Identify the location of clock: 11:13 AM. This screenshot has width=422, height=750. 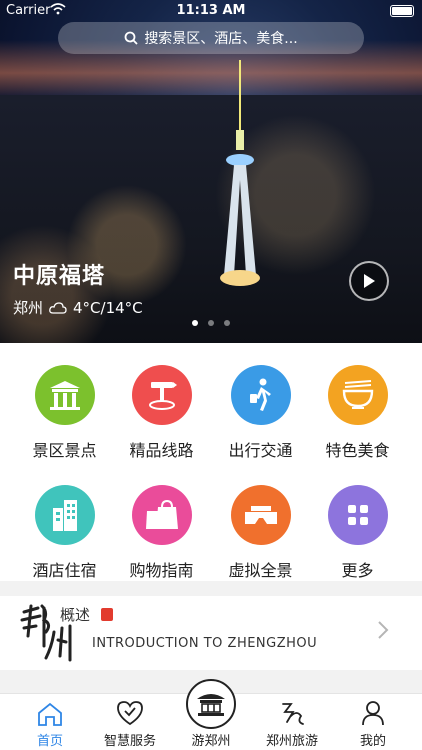
(211, 10).